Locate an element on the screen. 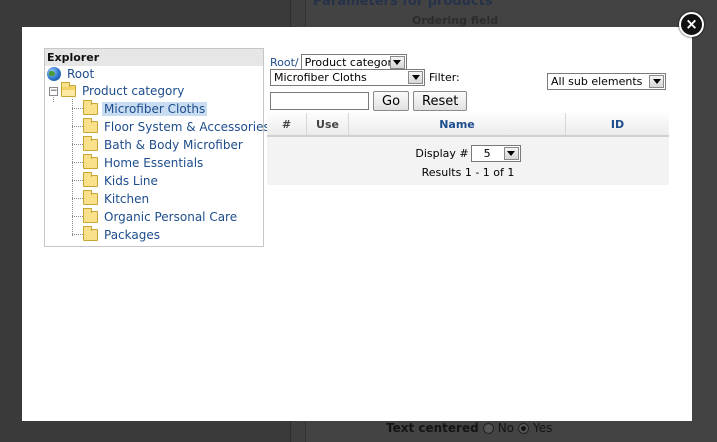 The width and height of the screenshot is (717, 442). tree-item-kids-line: Kids Line is located at coordinates (121, 180).